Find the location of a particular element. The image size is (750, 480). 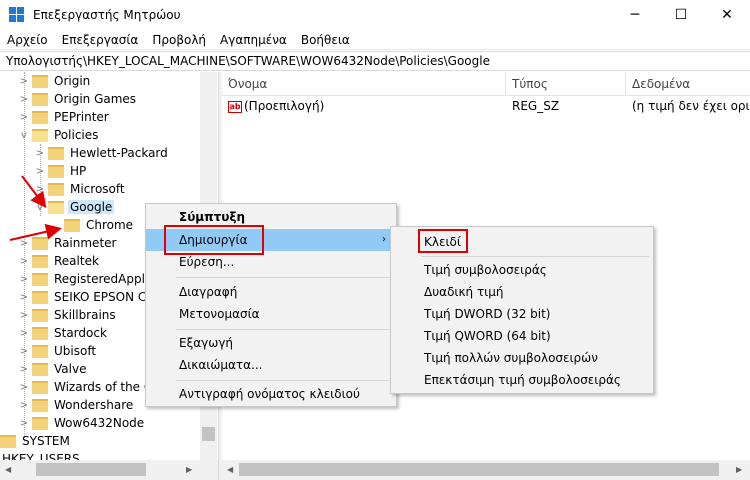

submenu-item-multi-string-value: Τιμή πολλών συμβολοσειρών is located at coordinates (522, 358).